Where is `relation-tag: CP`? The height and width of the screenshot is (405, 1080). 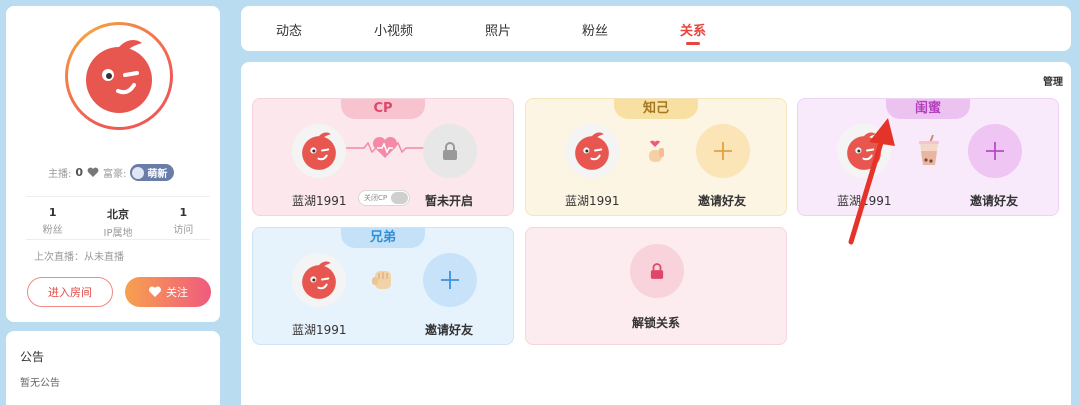
relation-tag: CP is located at coordinates (383, 109).